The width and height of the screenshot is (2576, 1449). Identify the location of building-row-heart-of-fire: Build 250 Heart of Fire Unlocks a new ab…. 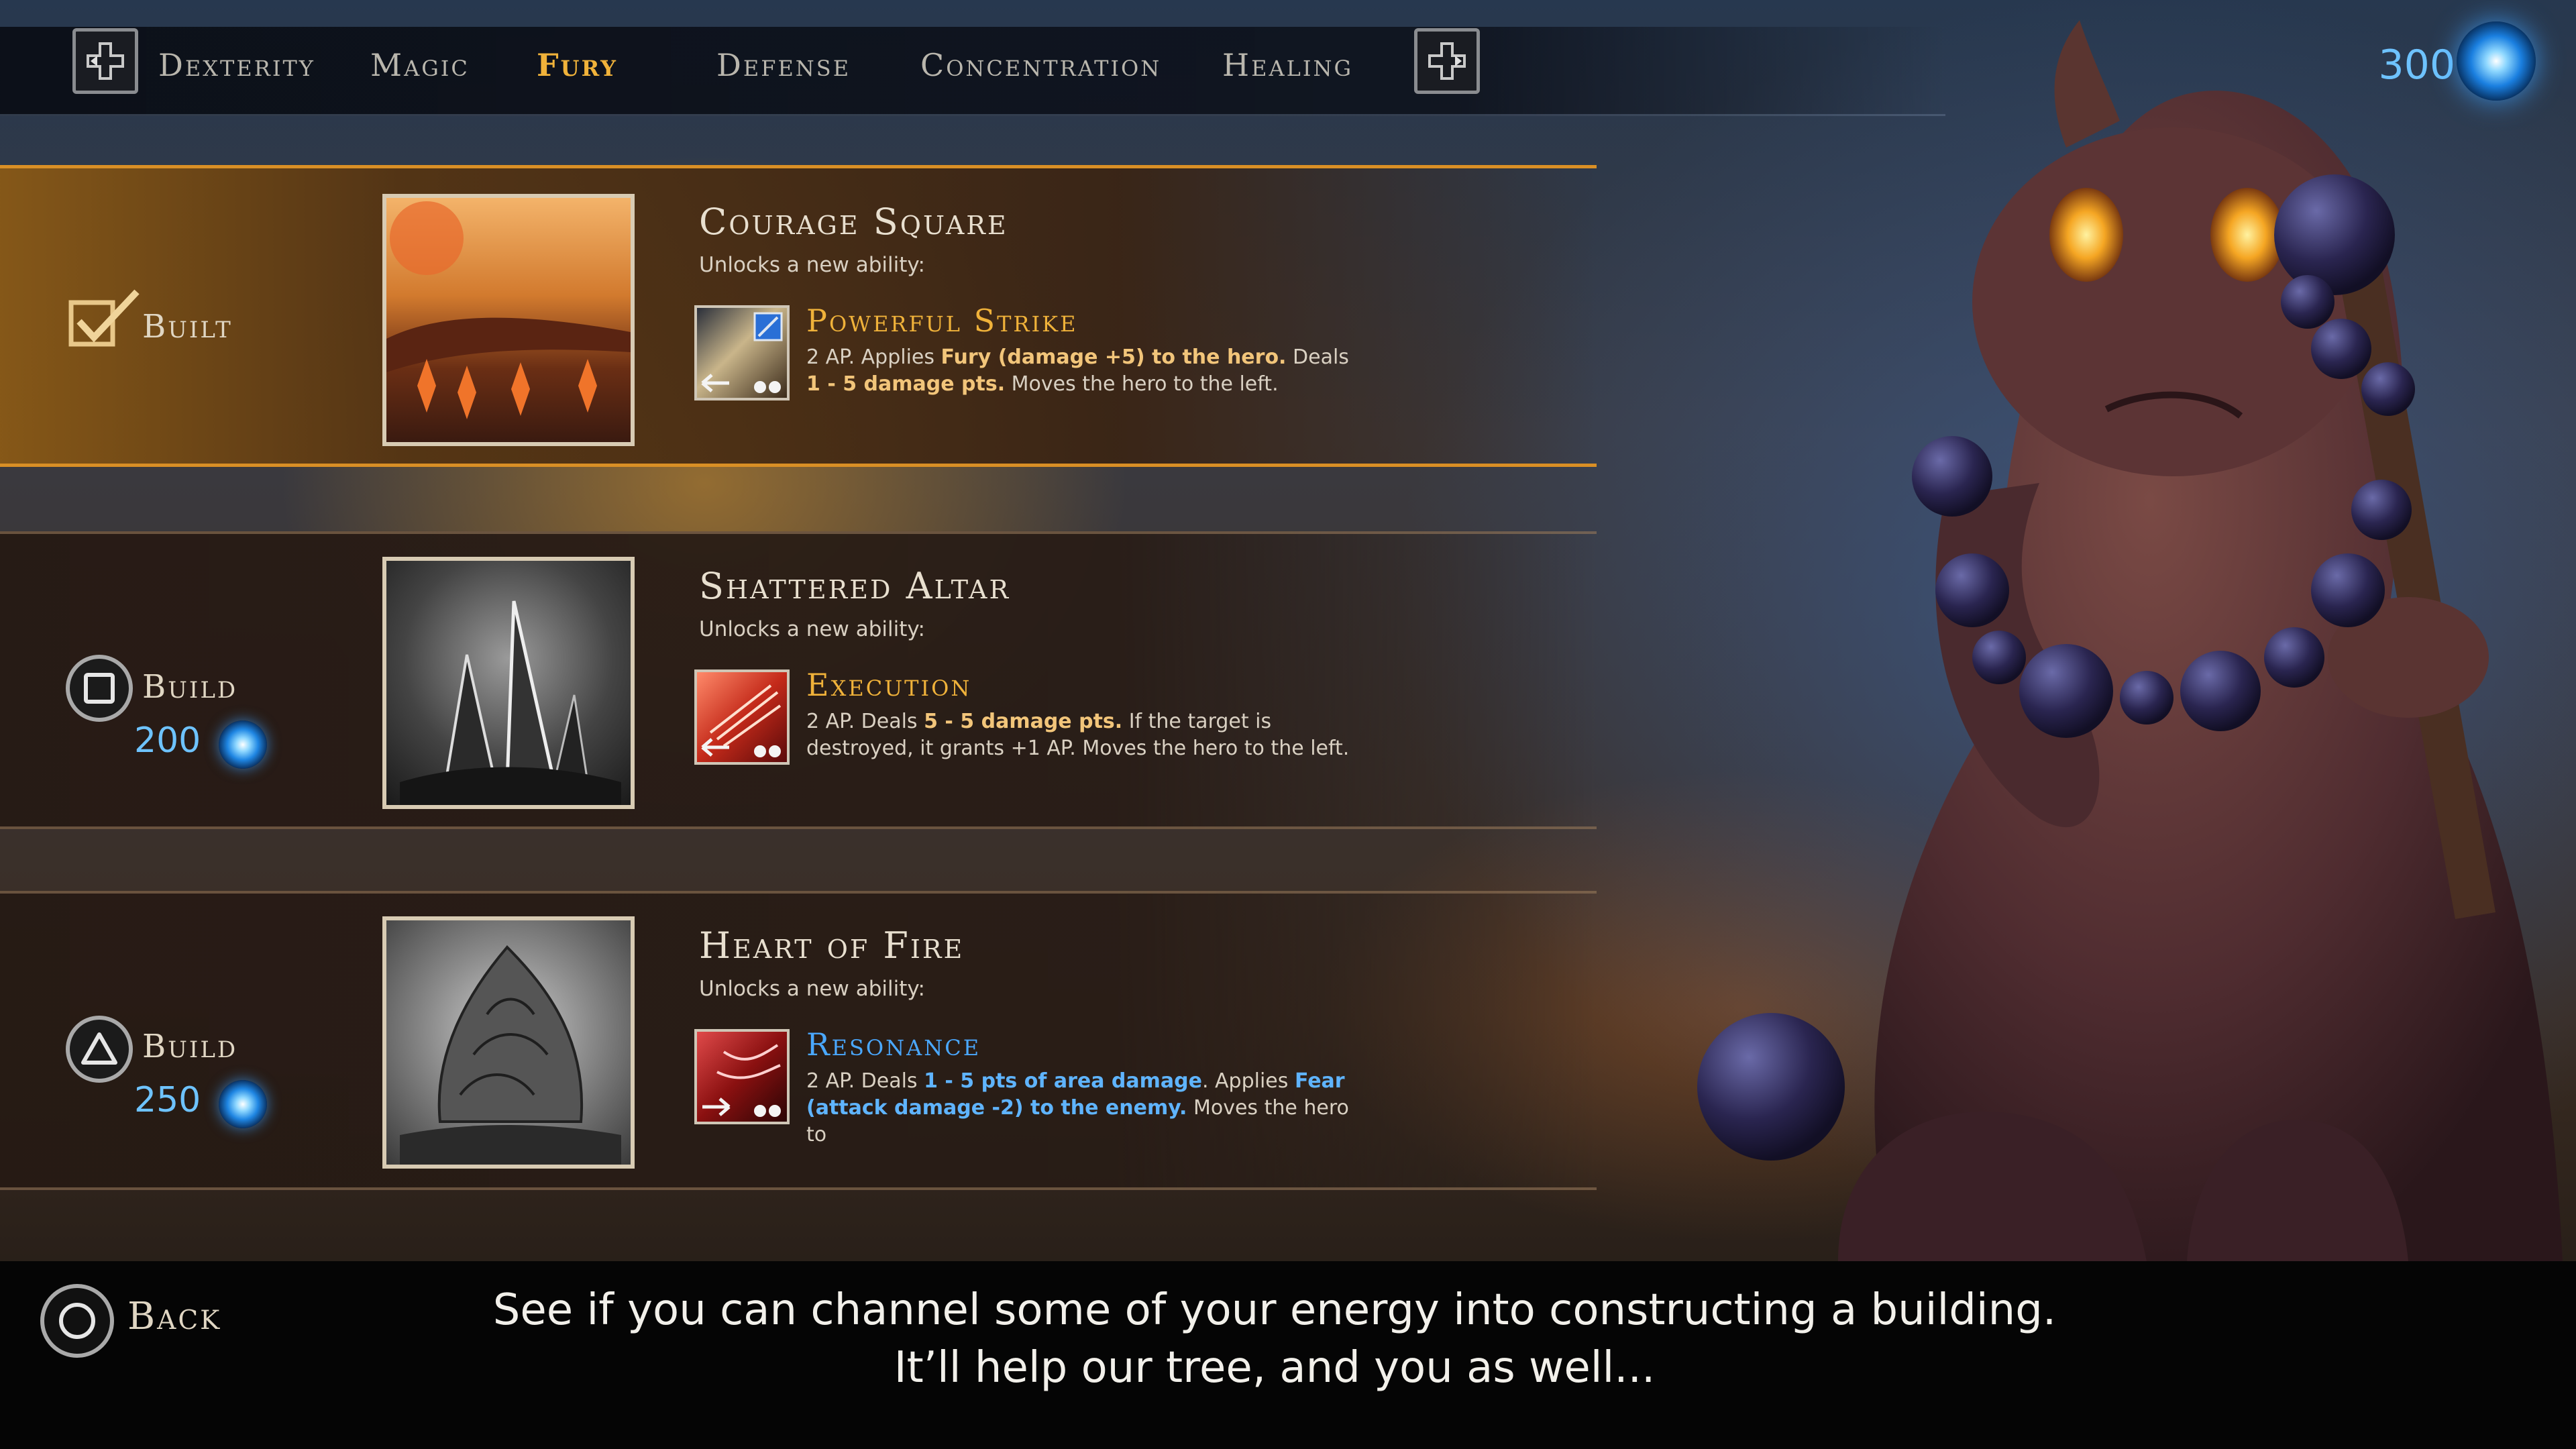
(798, 1040).